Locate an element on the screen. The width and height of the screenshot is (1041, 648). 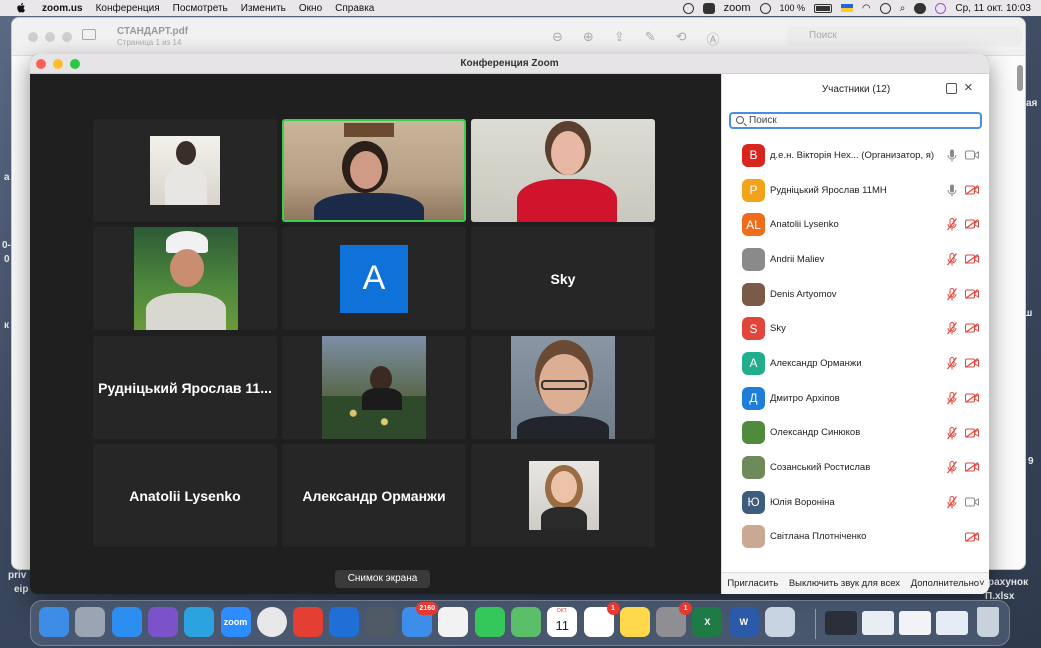
dnd-status-icon is located at coordinates (765, 8).